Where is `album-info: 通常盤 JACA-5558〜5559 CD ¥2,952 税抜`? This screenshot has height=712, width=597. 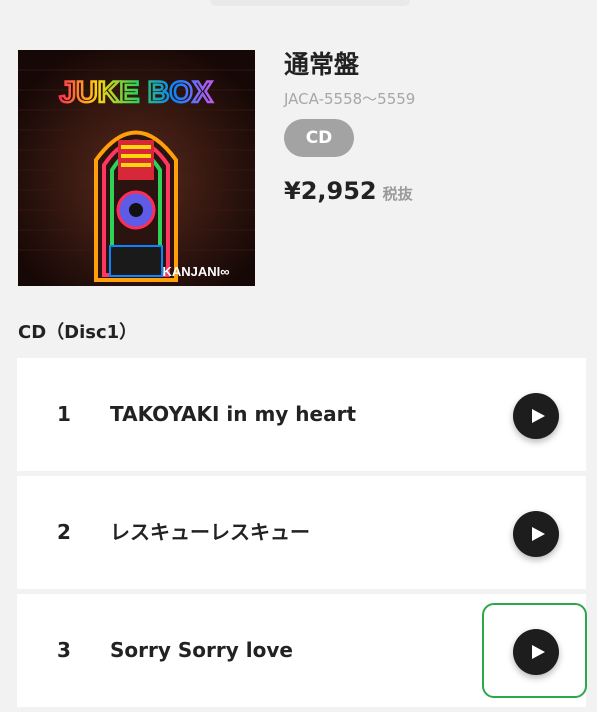
album-info: 通常盤 JACA-5558〜5559 CD ¥2,952 税抜 is located at coordinates (349, 126).